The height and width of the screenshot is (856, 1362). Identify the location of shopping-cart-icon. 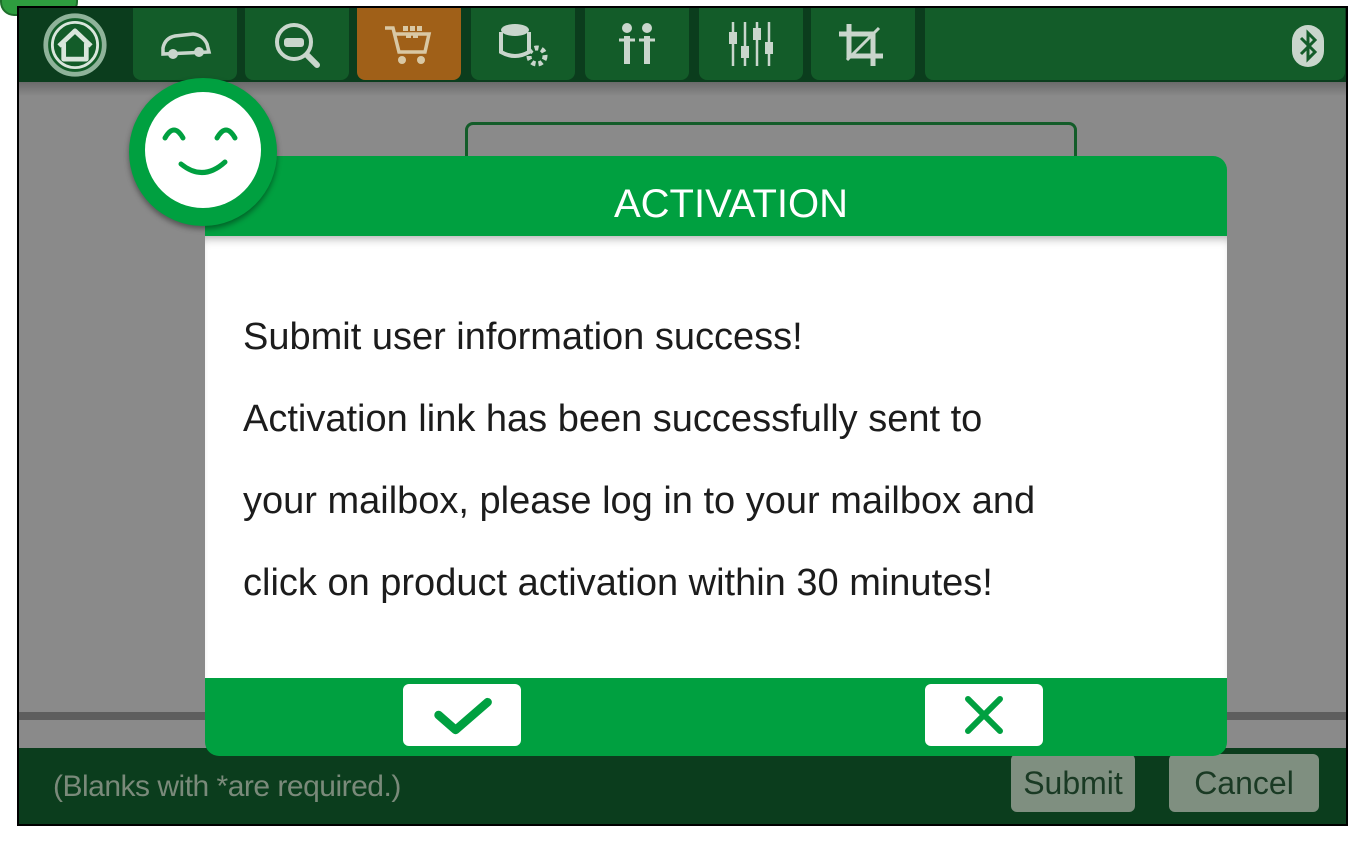
(408, 45).